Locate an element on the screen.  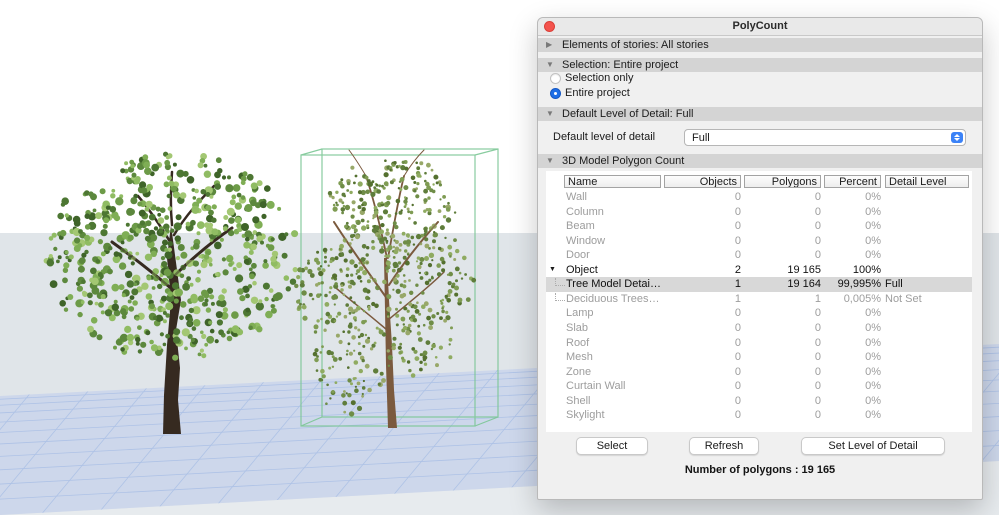
table-row-lamp: Lamp 0 0 0% is located at coordinates (759, 313).